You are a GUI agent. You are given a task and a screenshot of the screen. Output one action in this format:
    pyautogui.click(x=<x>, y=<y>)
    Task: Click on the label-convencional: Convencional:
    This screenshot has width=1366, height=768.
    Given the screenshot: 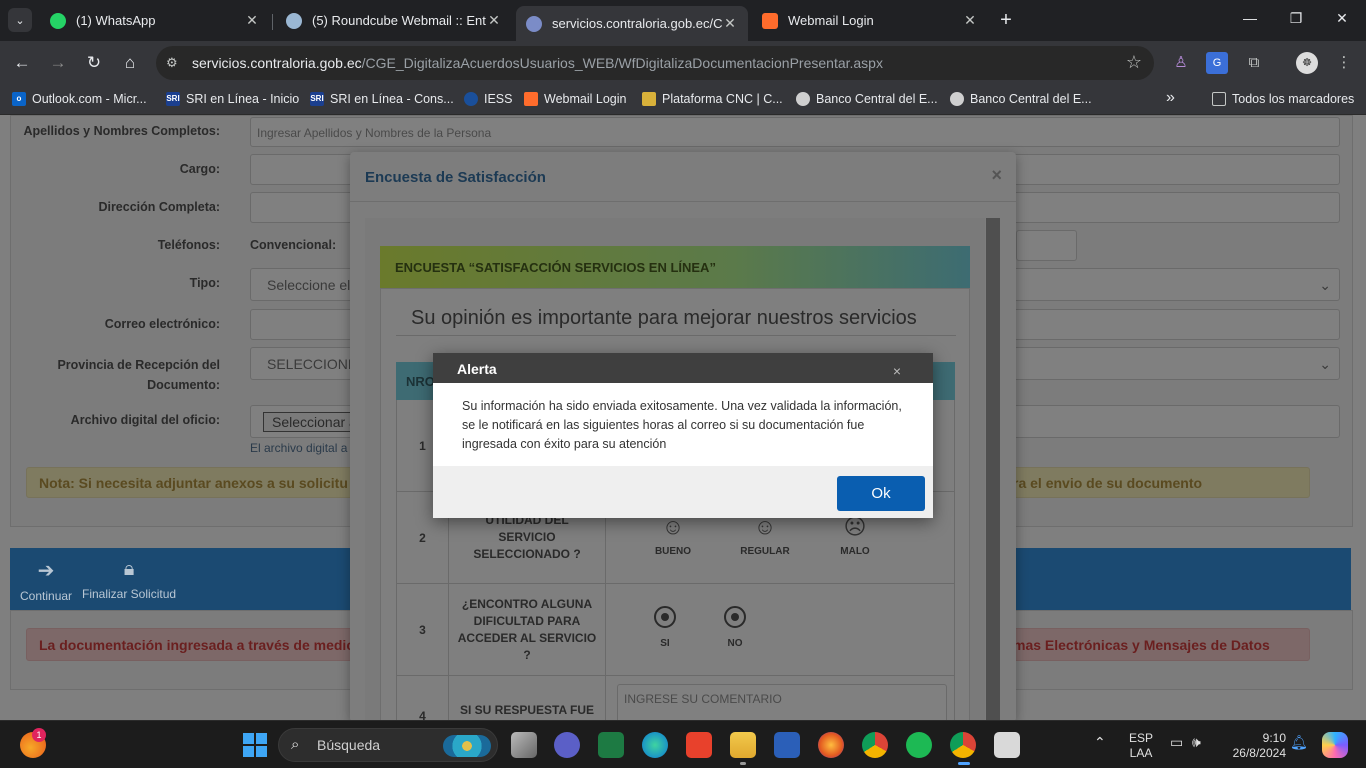 What is the action you would take?
    pyautogui.click(x=293, y=245)
    